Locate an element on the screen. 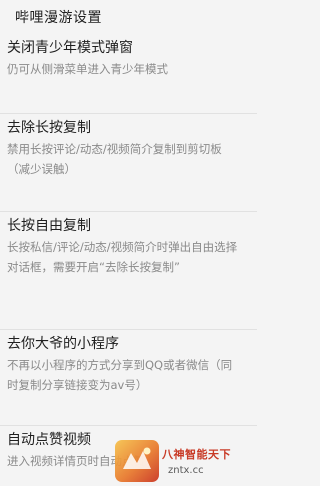 Image resolution: width=320 pixels, height=486 pixels. watermark: 八神智能天下 zntx.cc is located at coordinates (185, 461).